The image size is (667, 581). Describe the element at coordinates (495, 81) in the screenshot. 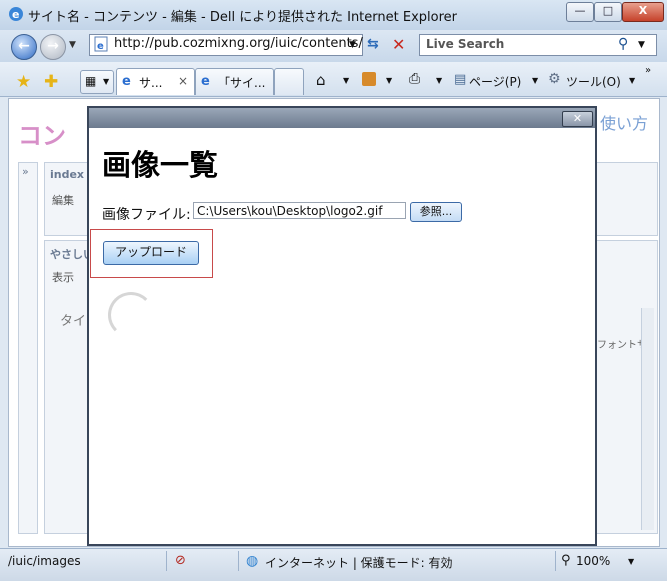

I see `page-menu: ページ(P)` at that location.